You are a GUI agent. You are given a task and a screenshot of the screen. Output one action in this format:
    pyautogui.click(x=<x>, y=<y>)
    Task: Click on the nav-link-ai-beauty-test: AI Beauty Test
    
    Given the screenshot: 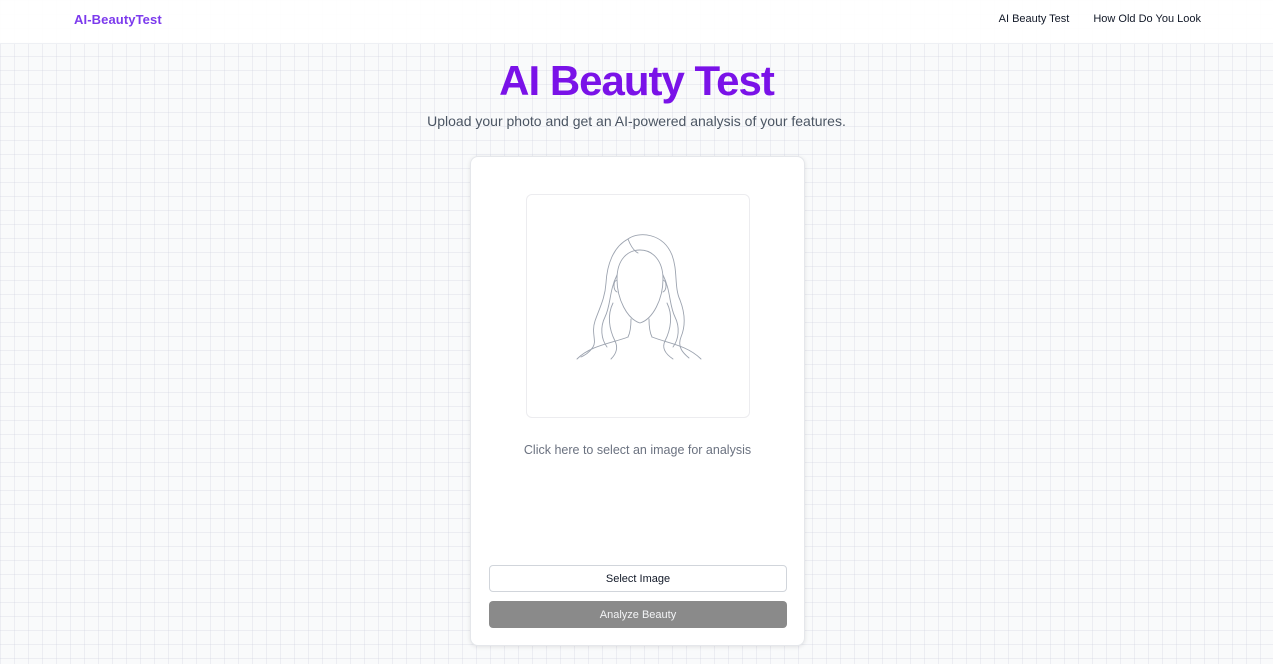 What is the action you would take?
    pyautogui.click(x=1034, y=19)
    